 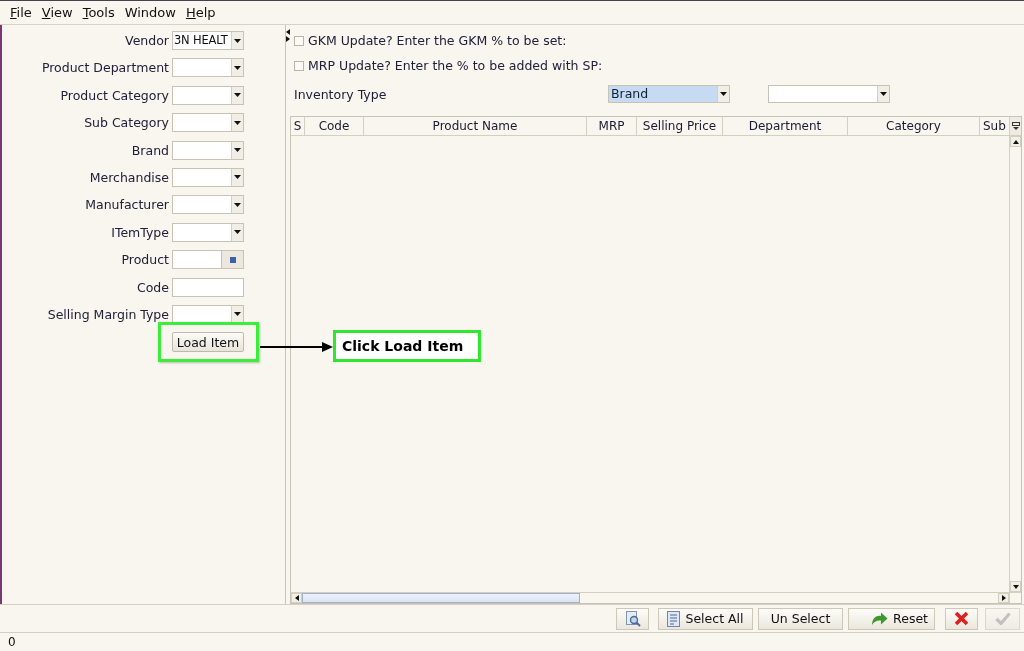 I want to click on lookup-button, so click(x=233, y=260).